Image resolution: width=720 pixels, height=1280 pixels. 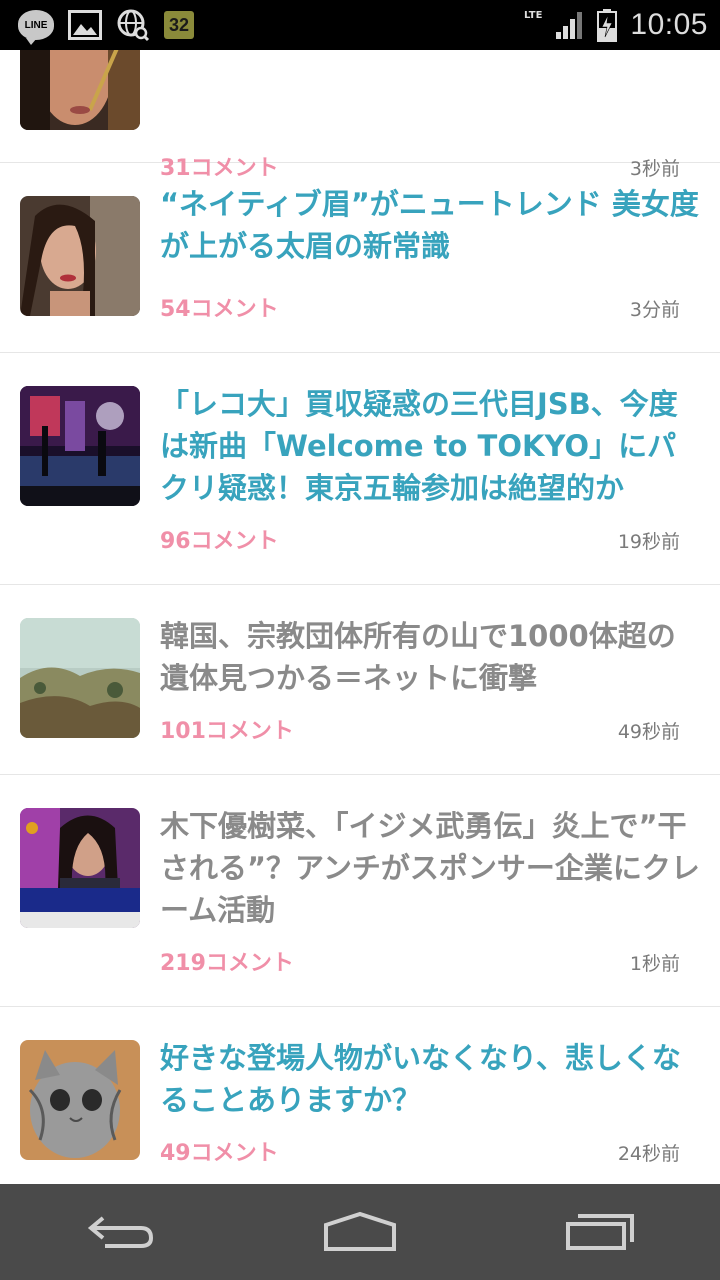 I want to click on article-title: “ネイティブ眉”がニュートレンド 美女度が上がる太眉の新常識, so click(x=430, y=225).